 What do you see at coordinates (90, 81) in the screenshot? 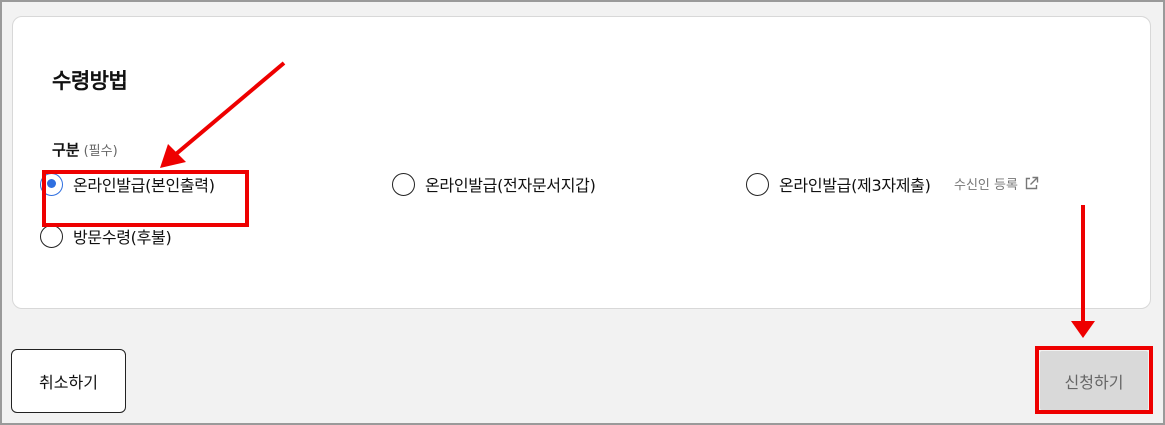
I see `section-title: 수령방법` at bounding box center [90, 81].